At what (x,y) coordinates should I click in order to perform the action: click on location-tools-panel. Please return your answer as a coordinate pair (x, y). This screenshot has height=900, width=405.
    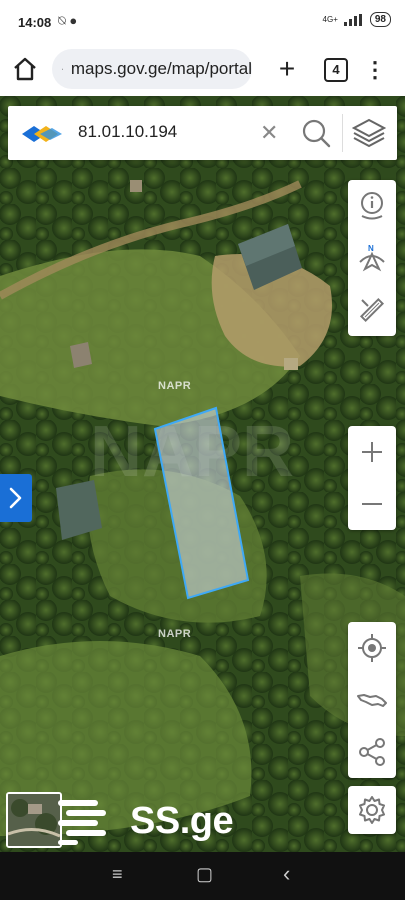
    Looking at the image, I should click on (372, 700).